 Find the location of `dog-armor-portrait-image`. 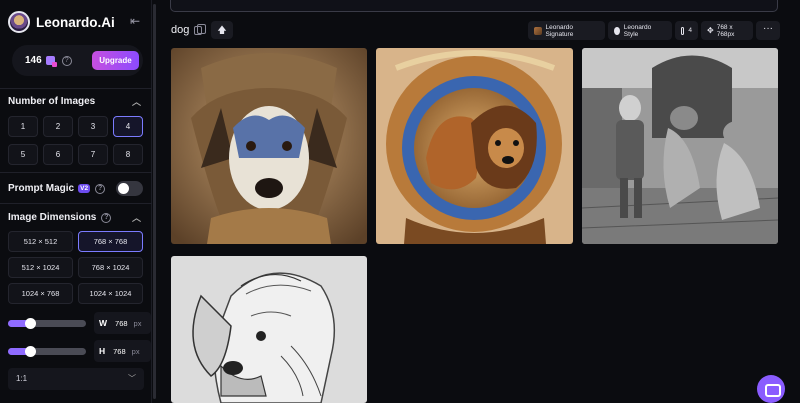

dog-armor-portrait-image is located at coordinates (269, 146).